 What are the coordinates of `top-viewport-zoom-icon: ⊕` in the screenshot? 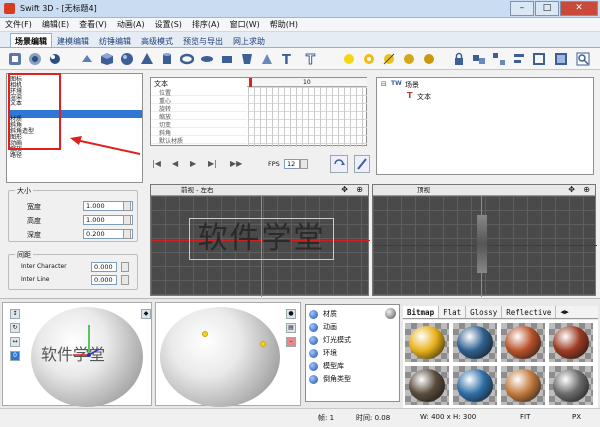 It's located at (586, 190).